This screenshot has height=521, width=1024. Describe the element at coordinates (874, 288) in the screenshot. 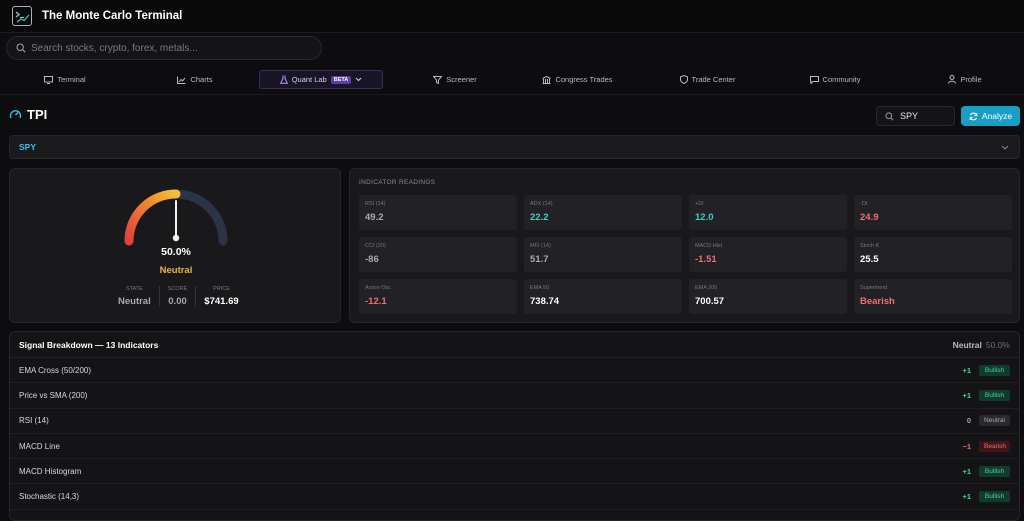

I see `indicator-label: Supertrend` at that location.